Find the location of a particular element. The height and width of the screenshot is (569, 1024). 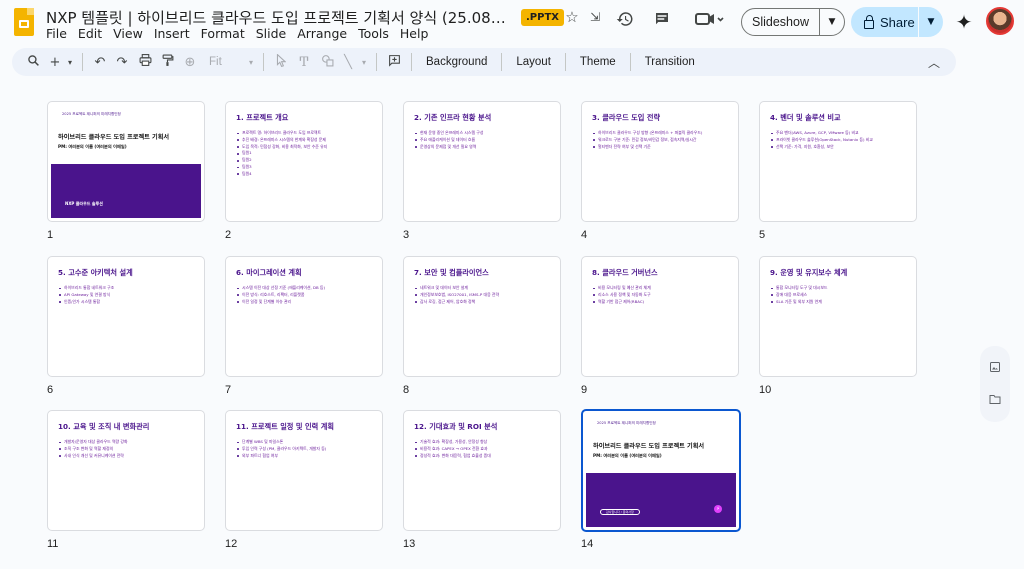

menu-edit: Edit is located at coordinates (90, 34).